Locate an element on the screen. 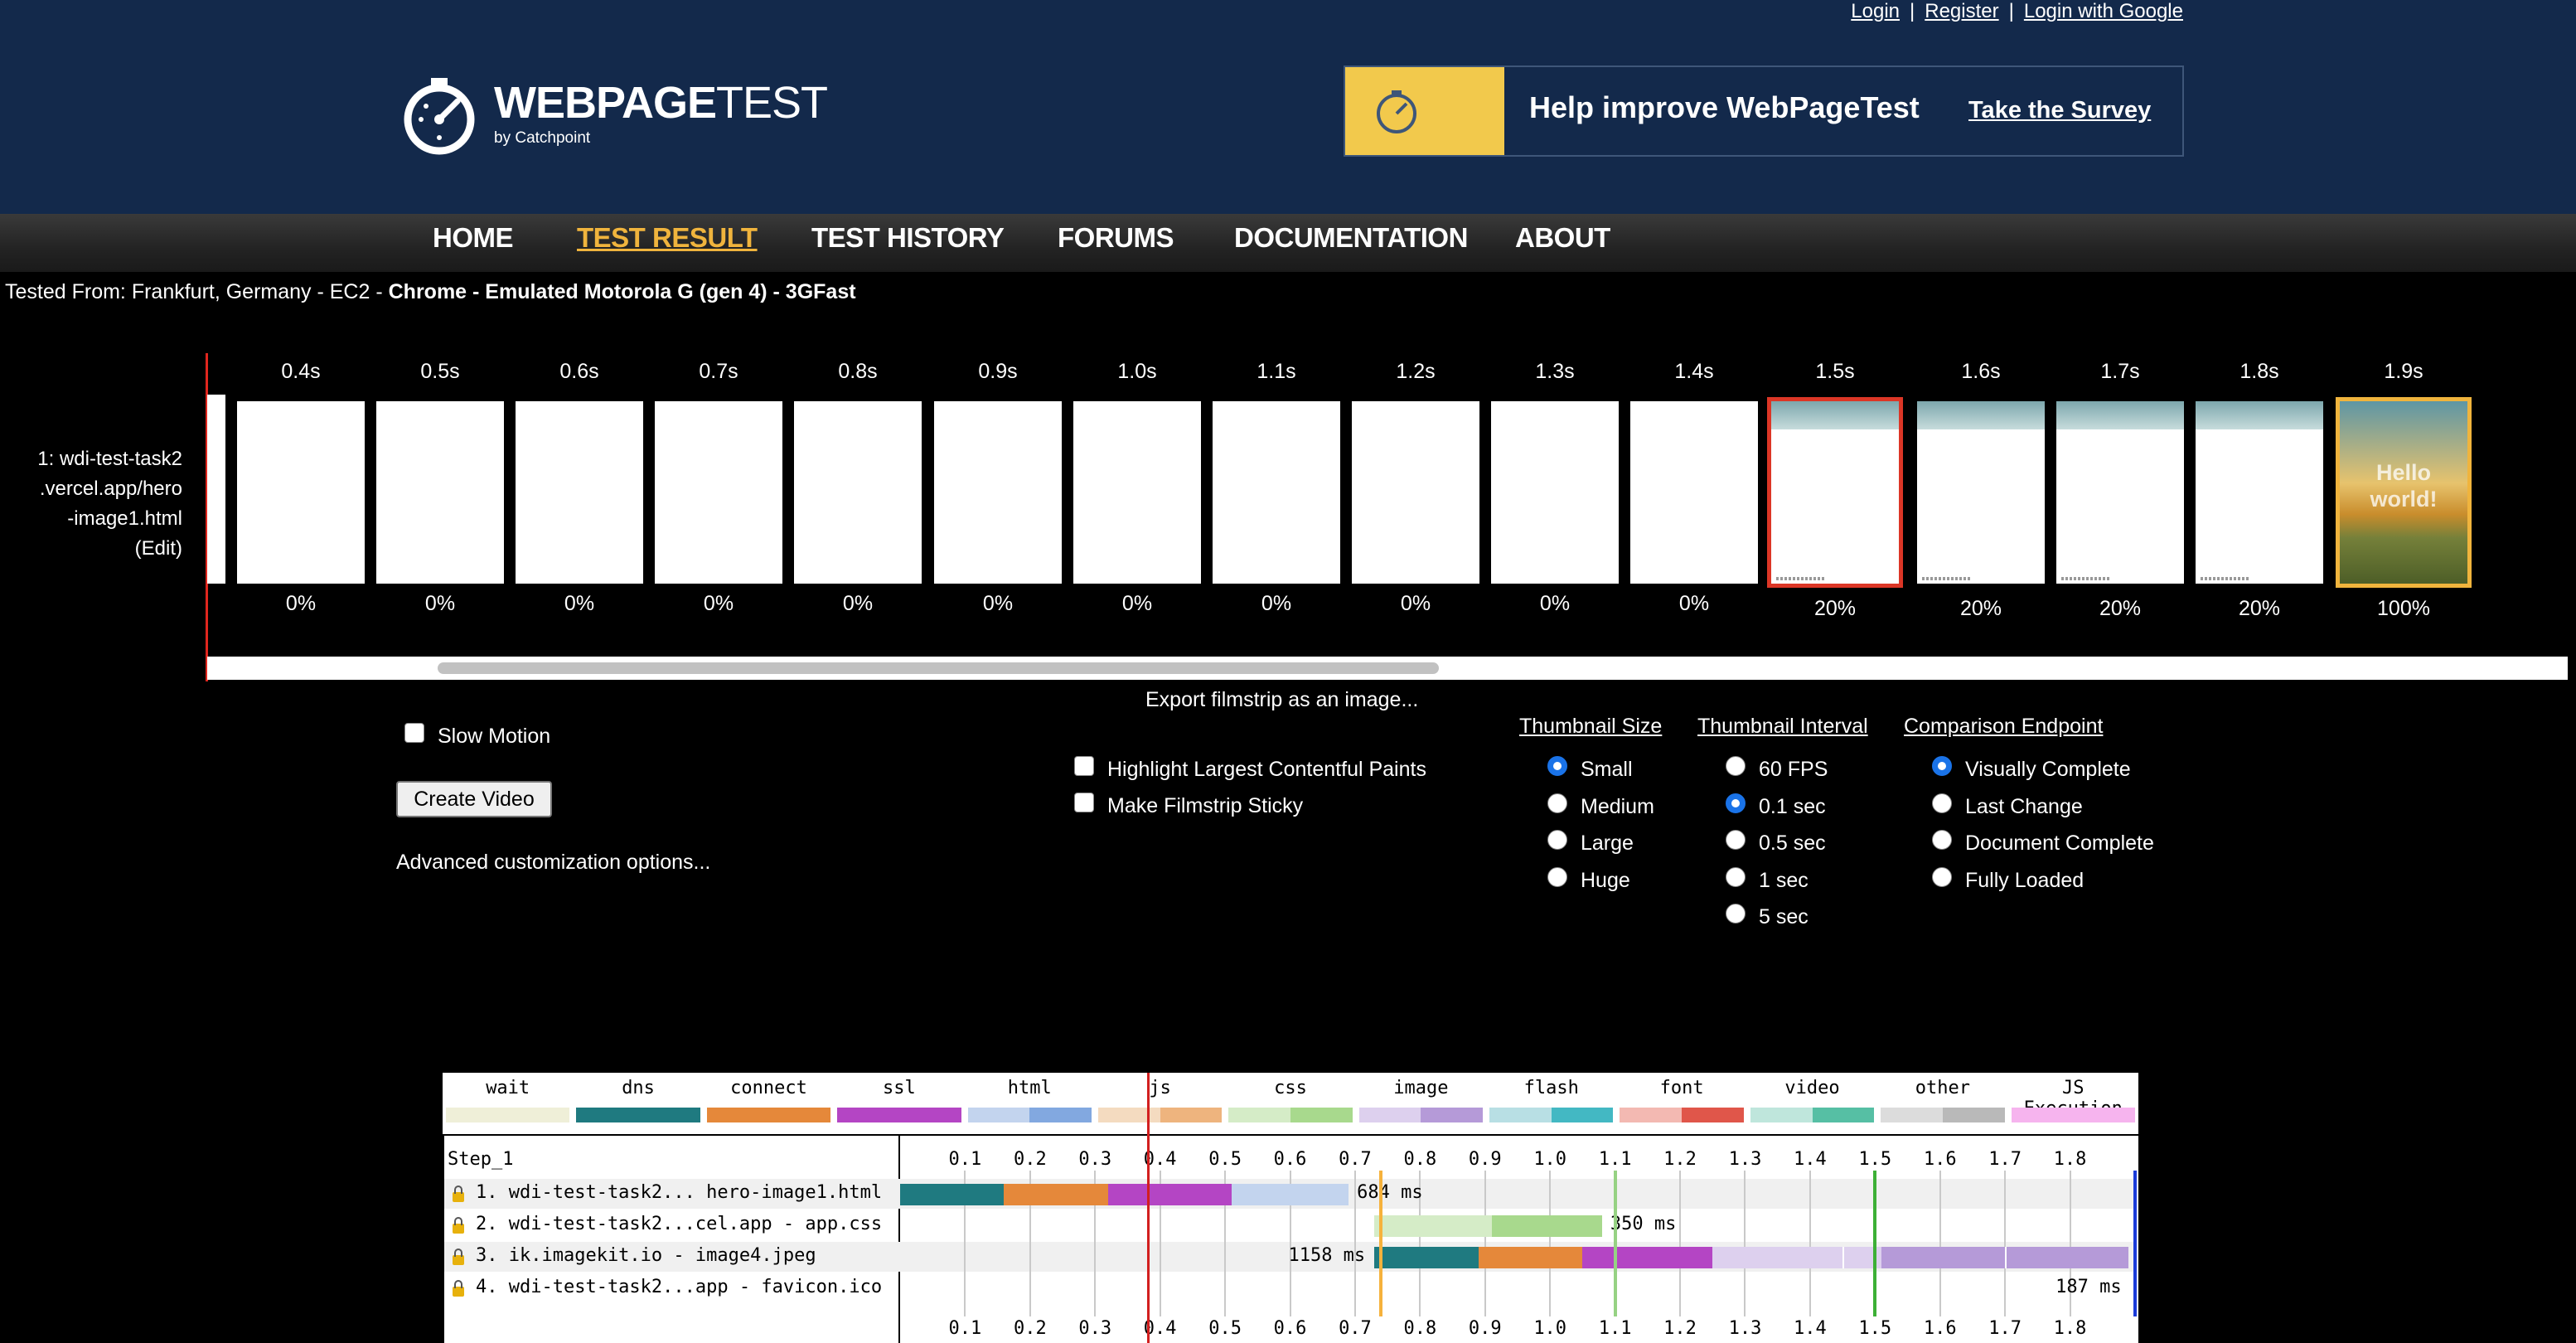  axis-tick-bottom: 0.6 is located at coordinates (1290, 1328).